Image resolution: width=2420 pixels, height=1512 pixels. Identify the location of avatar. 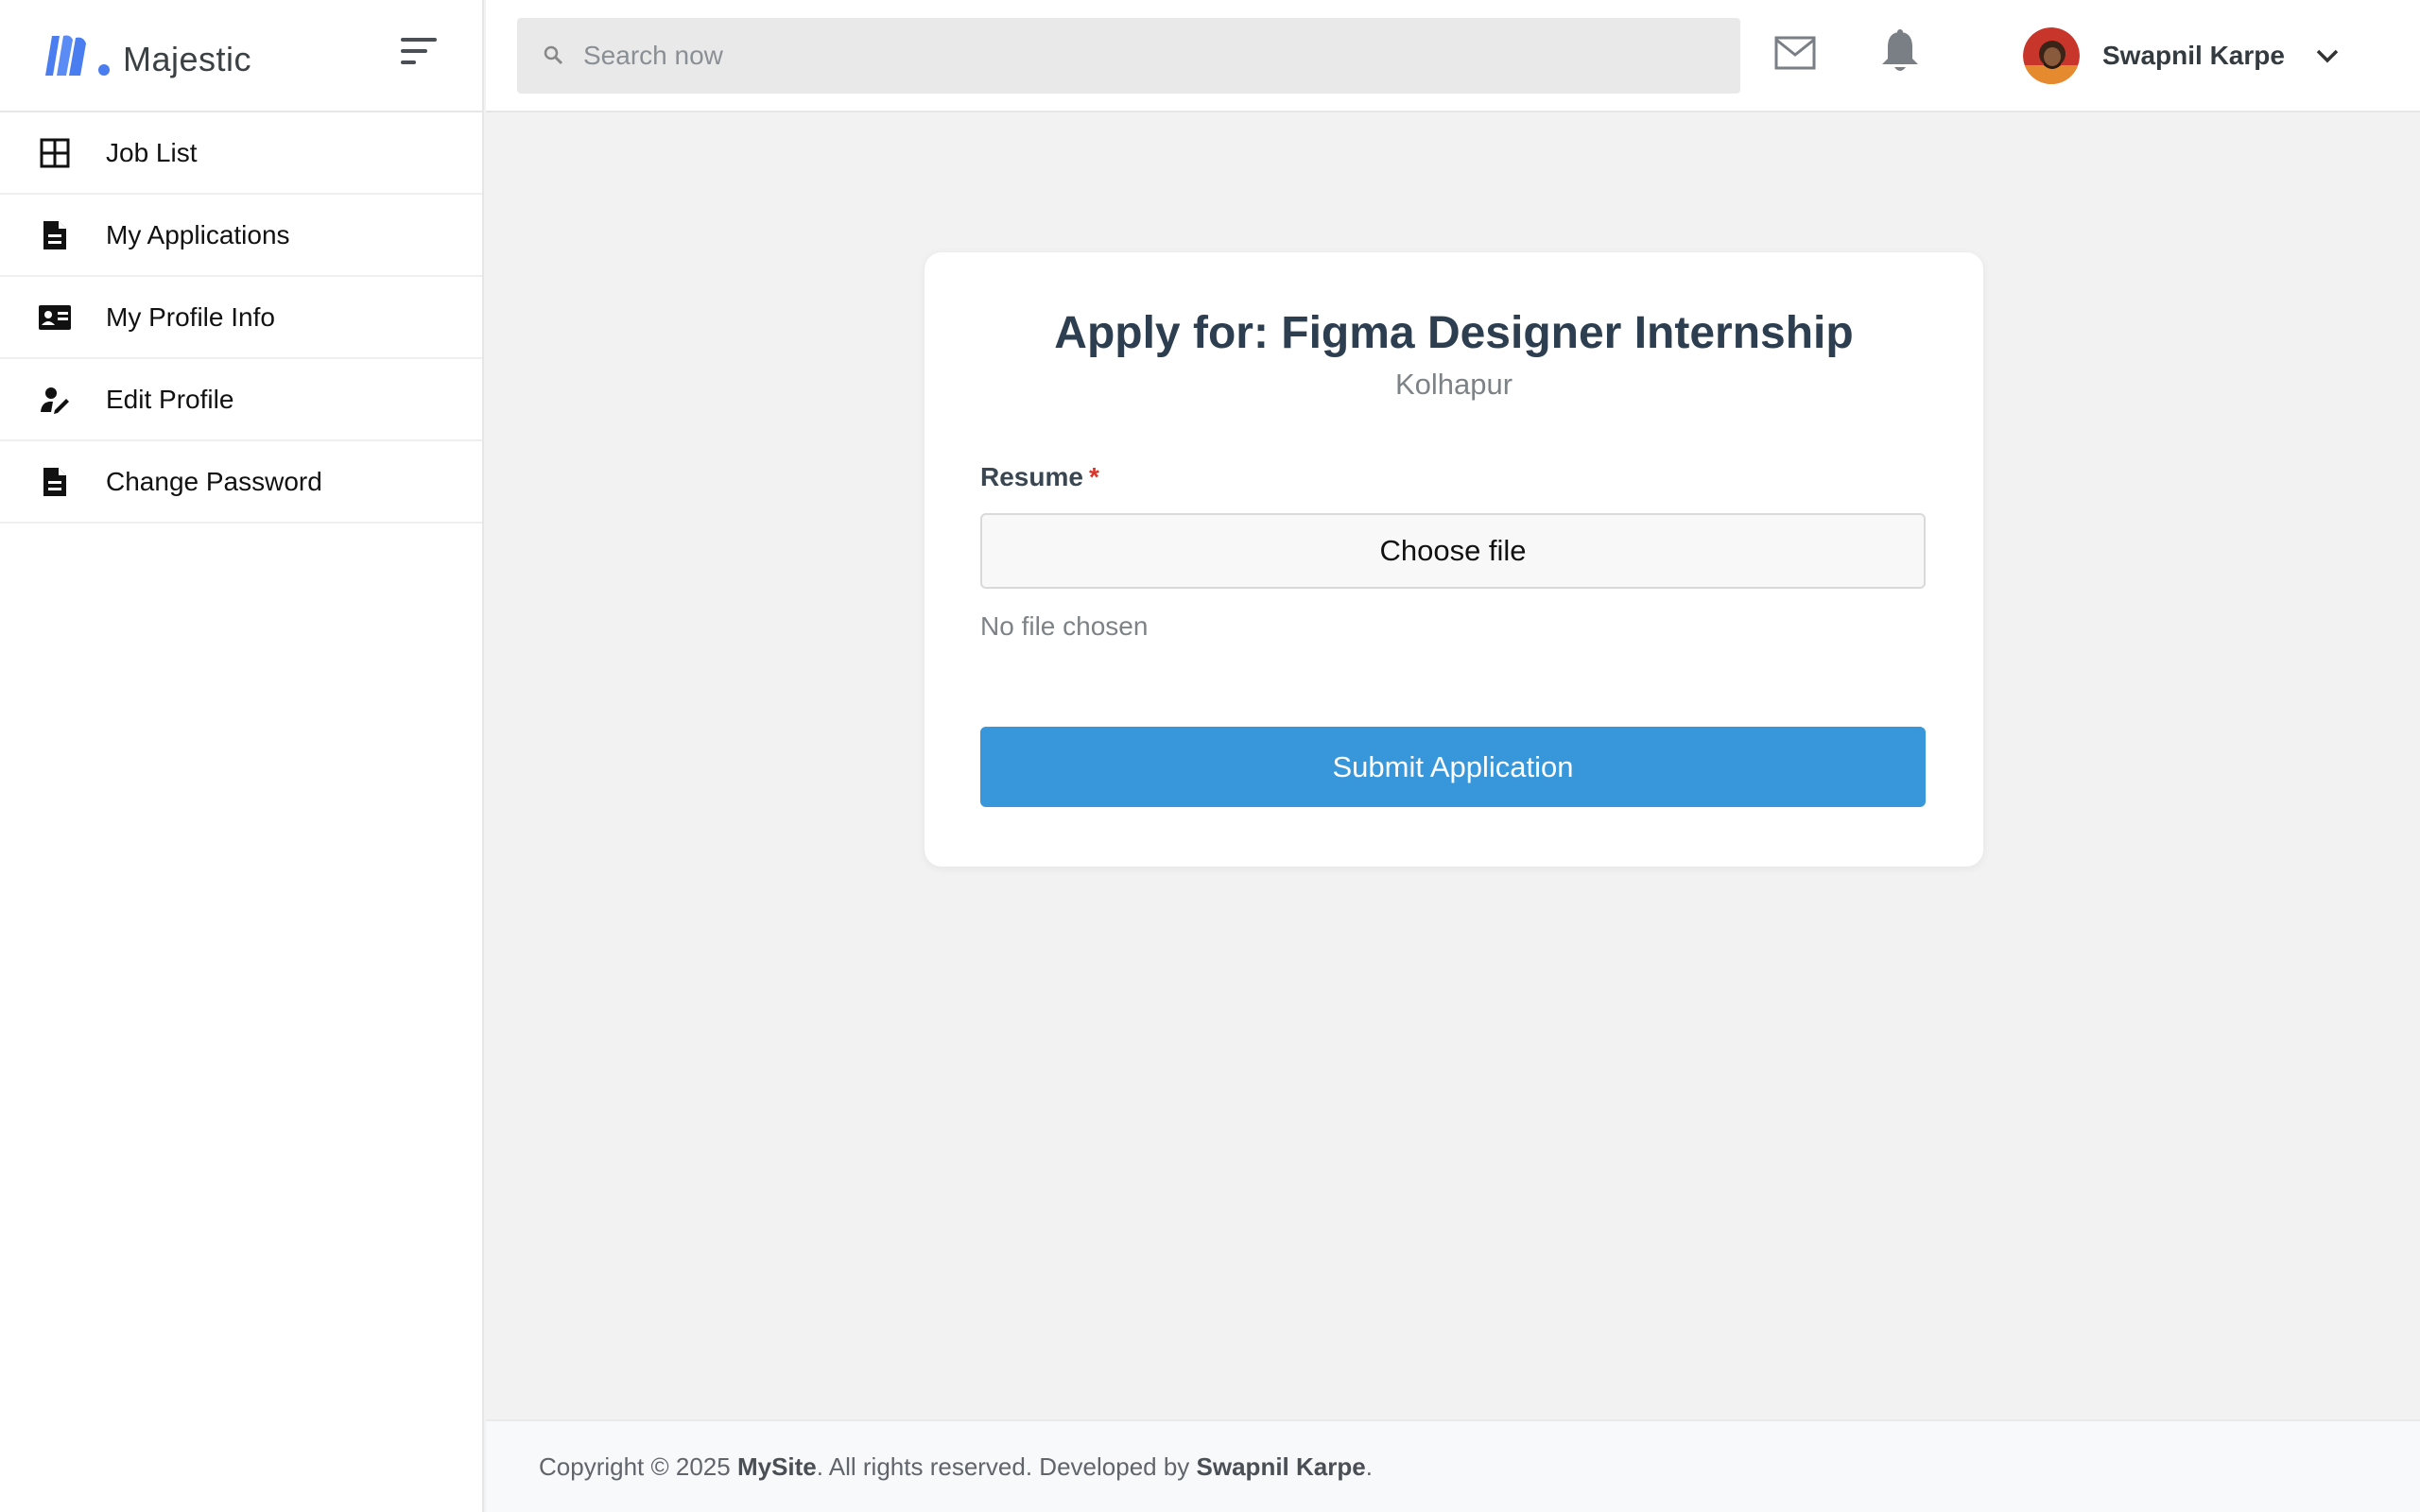
(2051, 55).